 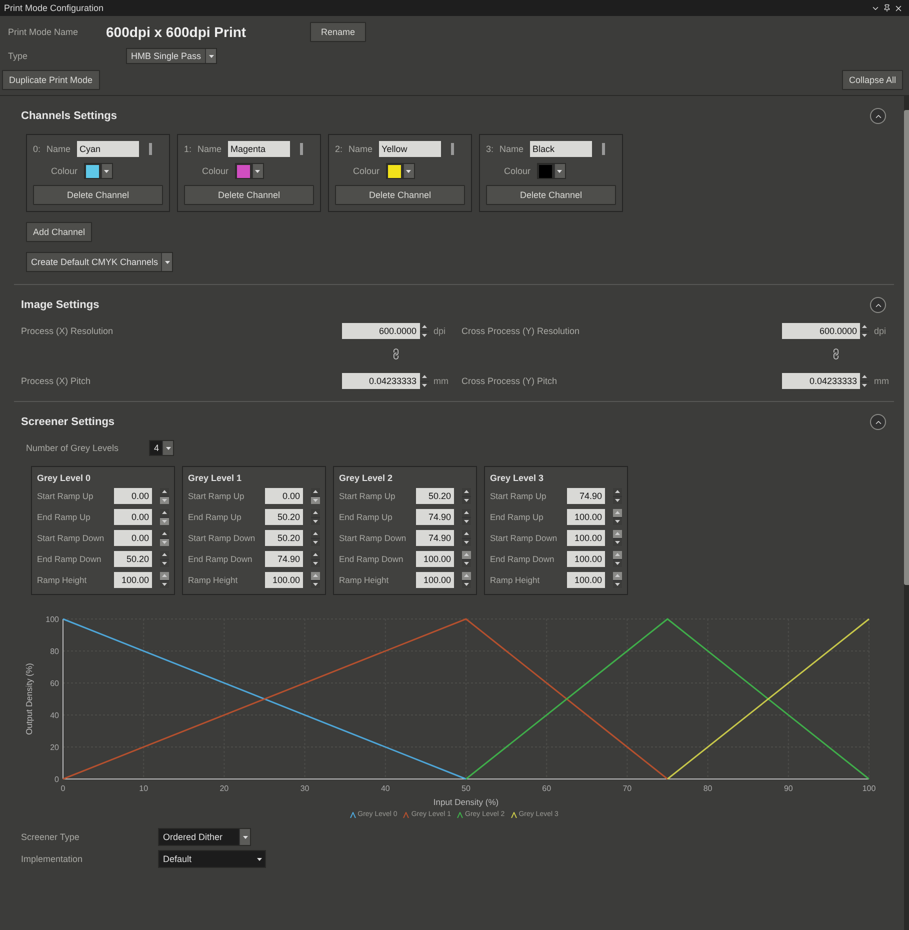 What do you see at coordinates (172, 56) in the screenshot?
I see `type-dropdown: HMB Single Pass` at bounding box center [172, 56].